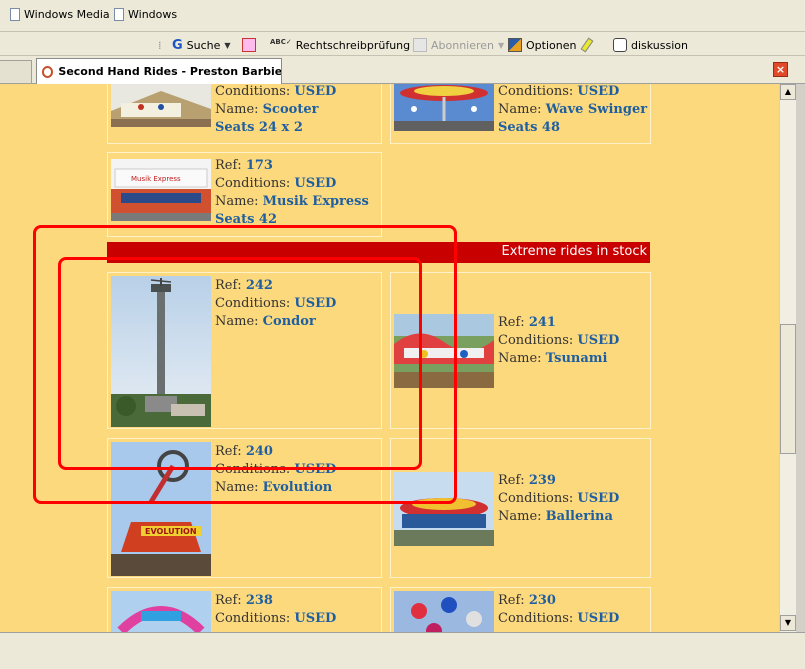  I want to click on ride-ref: 241, so click(542, 322).